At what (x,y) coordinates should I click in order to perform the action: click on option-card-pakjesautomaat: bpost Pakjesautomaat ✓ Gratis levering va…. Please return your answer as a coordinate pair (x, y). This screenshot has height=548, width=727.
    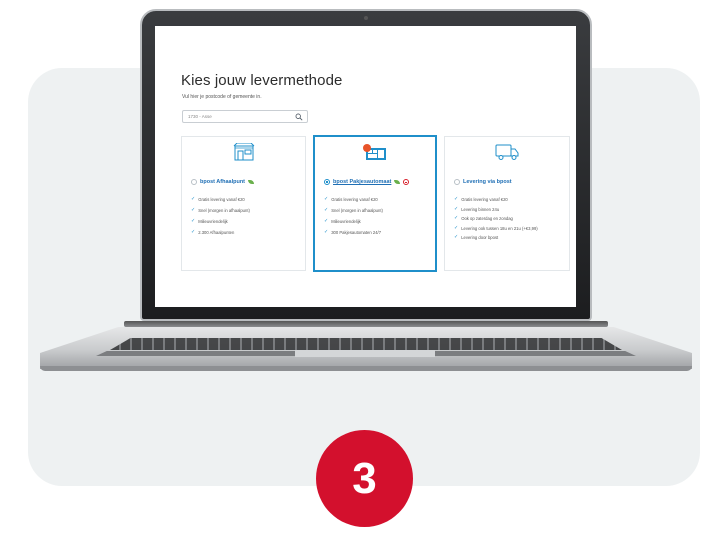
    Looking at the image, I should click on (375, 203).